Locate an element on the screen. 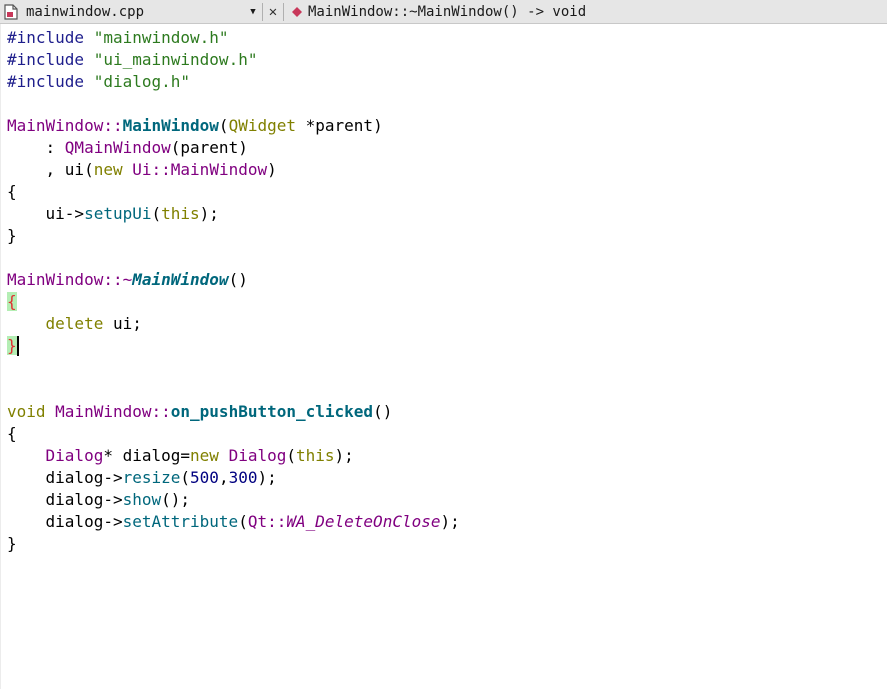 This screenshot has width=887, height=689. code-line-2: #include "ui_mainwindow.h" is located at coordinates (132, 59).